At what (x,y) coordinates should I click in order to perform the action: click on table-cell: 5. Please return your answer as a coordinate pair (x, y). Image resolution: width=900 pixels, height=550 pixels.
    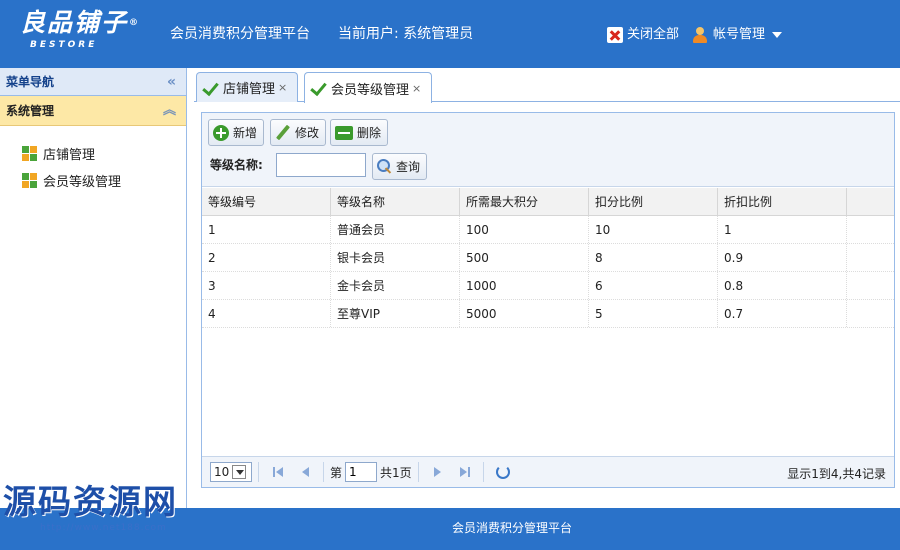
    Looking at the image, I should click on (653, 313).